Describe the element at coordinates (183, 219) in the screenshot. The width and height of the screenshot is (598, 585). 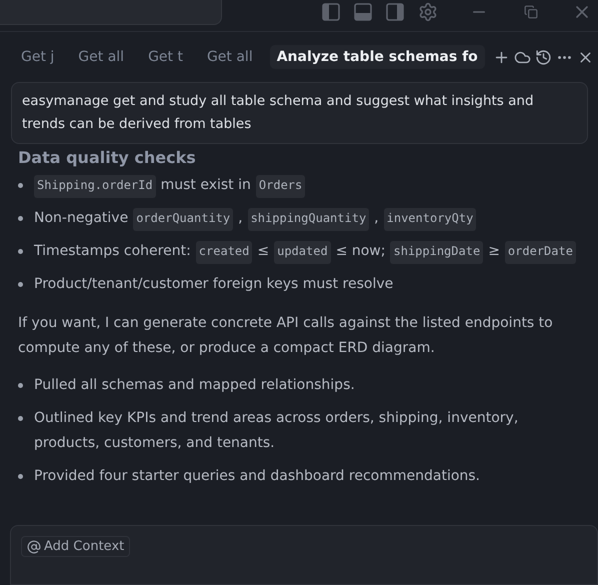
I see `inline-code: orderQuantity` at that location.